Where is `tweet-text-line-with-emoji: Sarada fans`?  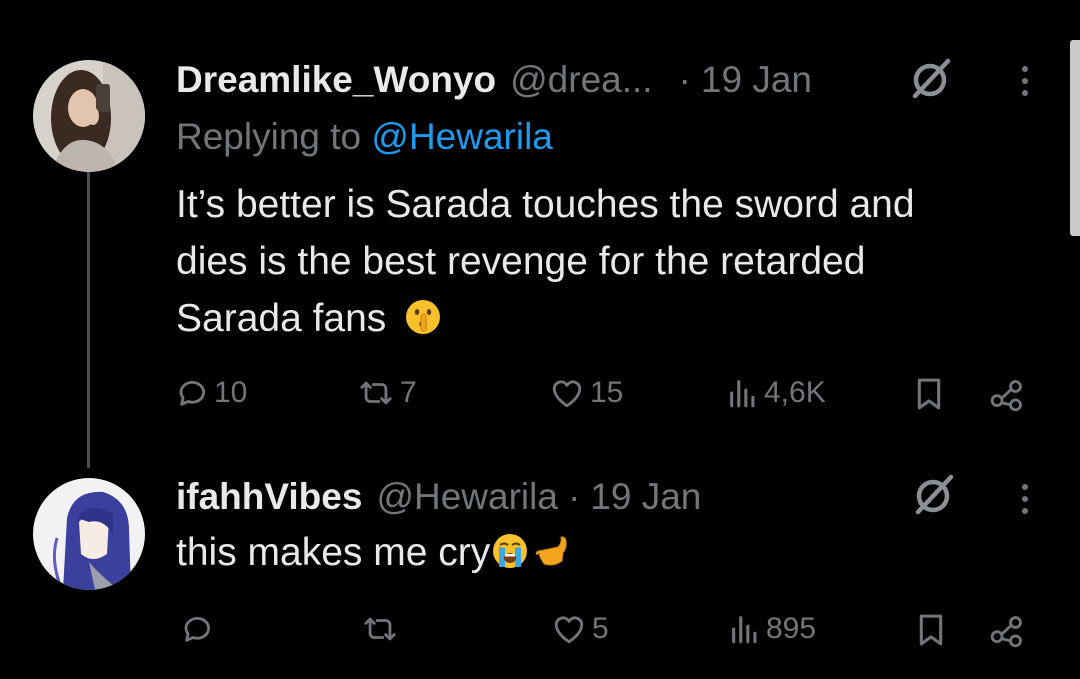
tweet-text-line-with-emoji: Sarada fans is located at coordinates (545, 318).